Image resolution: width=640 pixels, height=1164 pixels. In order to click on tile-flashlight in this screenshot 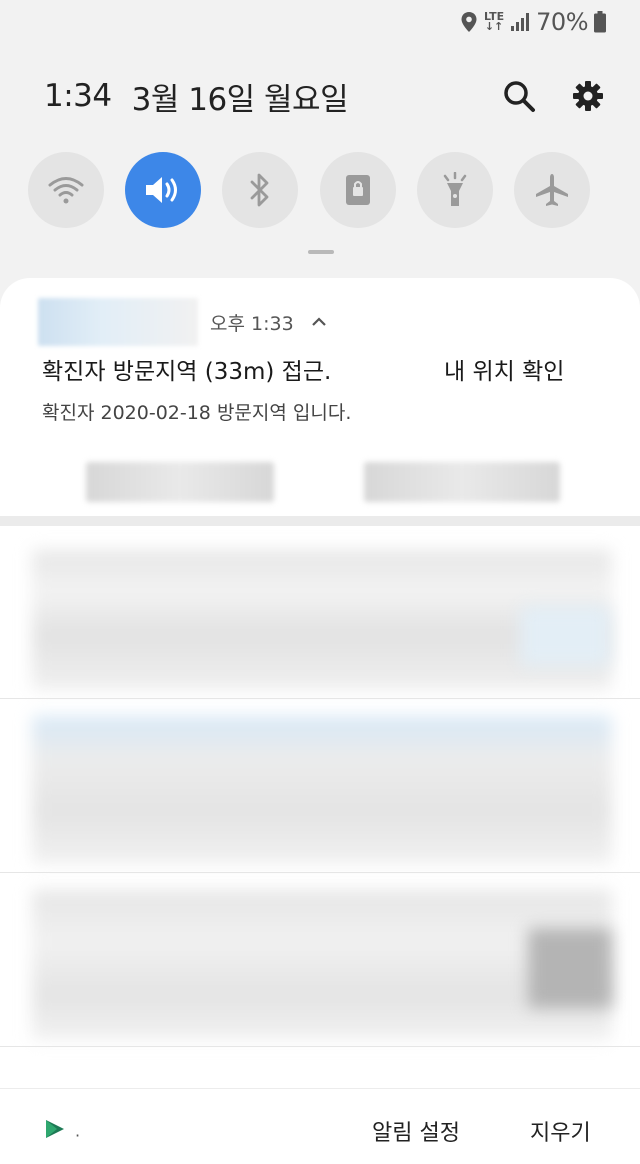, I will do `click(454, 190)`.